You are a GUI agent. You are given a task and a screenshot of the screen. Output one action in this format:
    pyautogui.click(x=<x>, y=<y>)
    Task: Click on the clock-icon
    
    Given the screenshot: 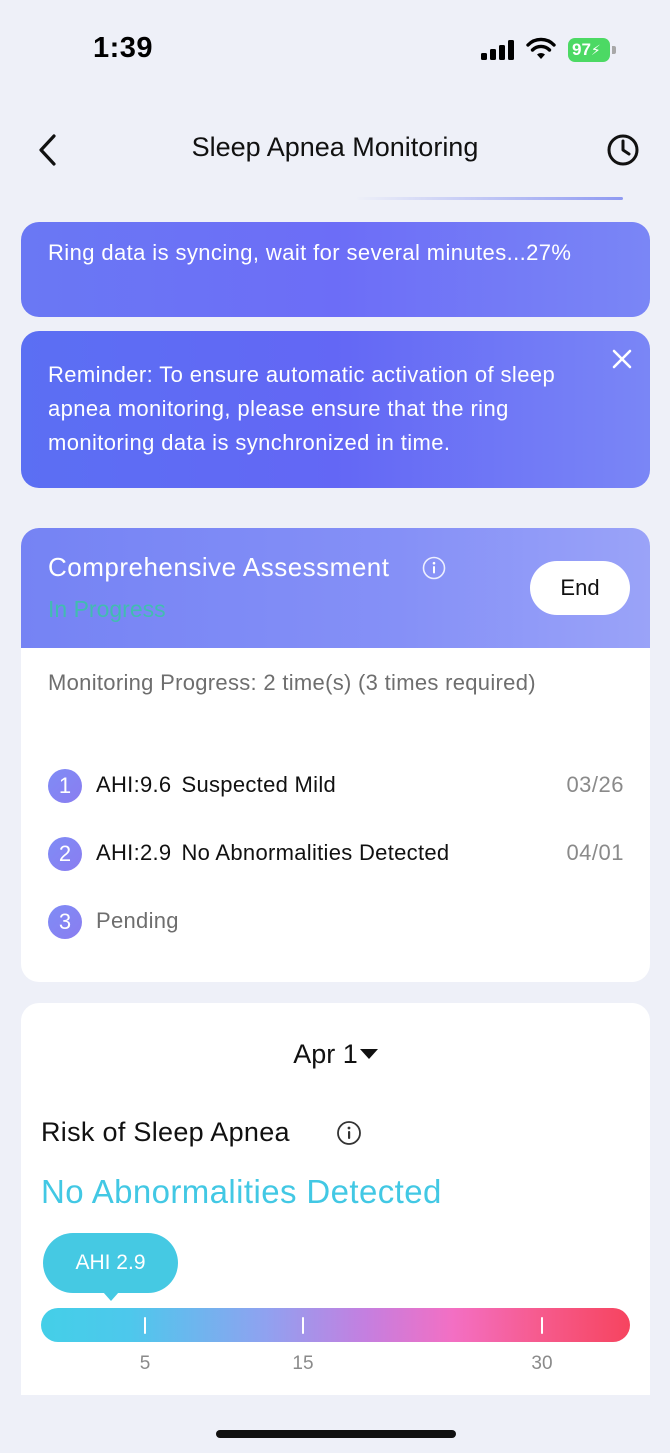 What is the action you would take?
    pyautogui.click(x=623, y=150)
    